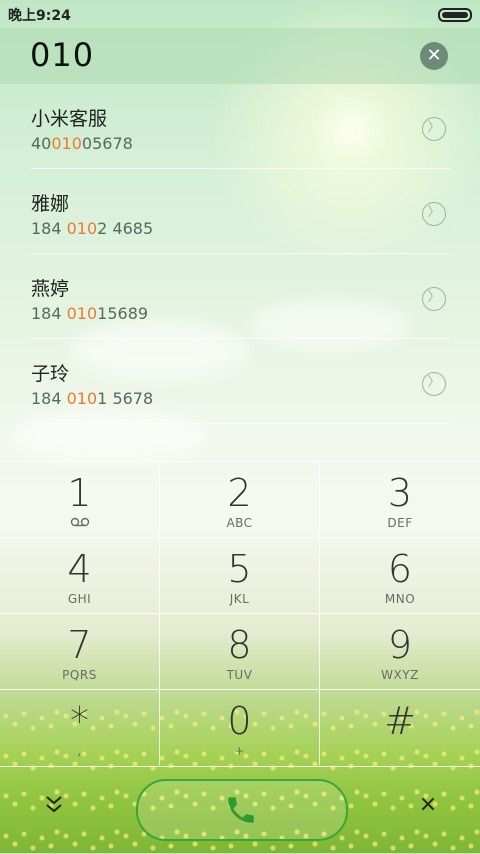 This screenshot has height=854, width=480. I want to click on key-digit: 0, so click(239, 721).